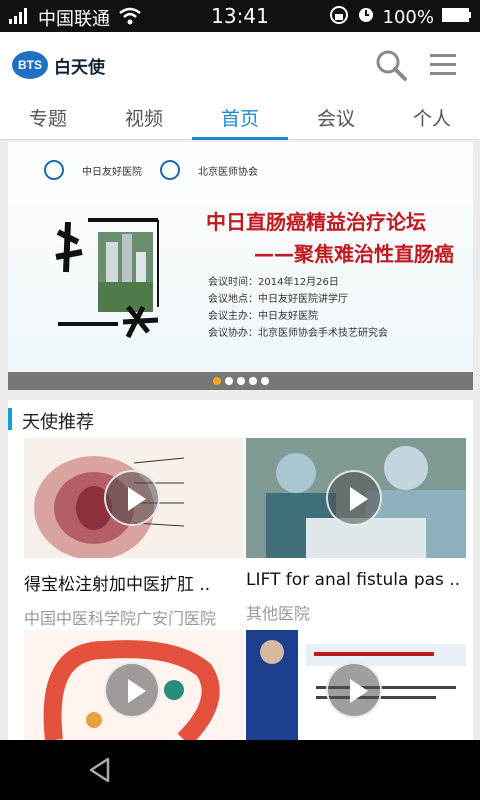 The width and height of the screenshot is (480, 800). What do you see at coordinates (354, 254) in the screenshot?
I see `banner-subtitle: ——聚焦难治性直肠癌` at bounding box center [354, 254].